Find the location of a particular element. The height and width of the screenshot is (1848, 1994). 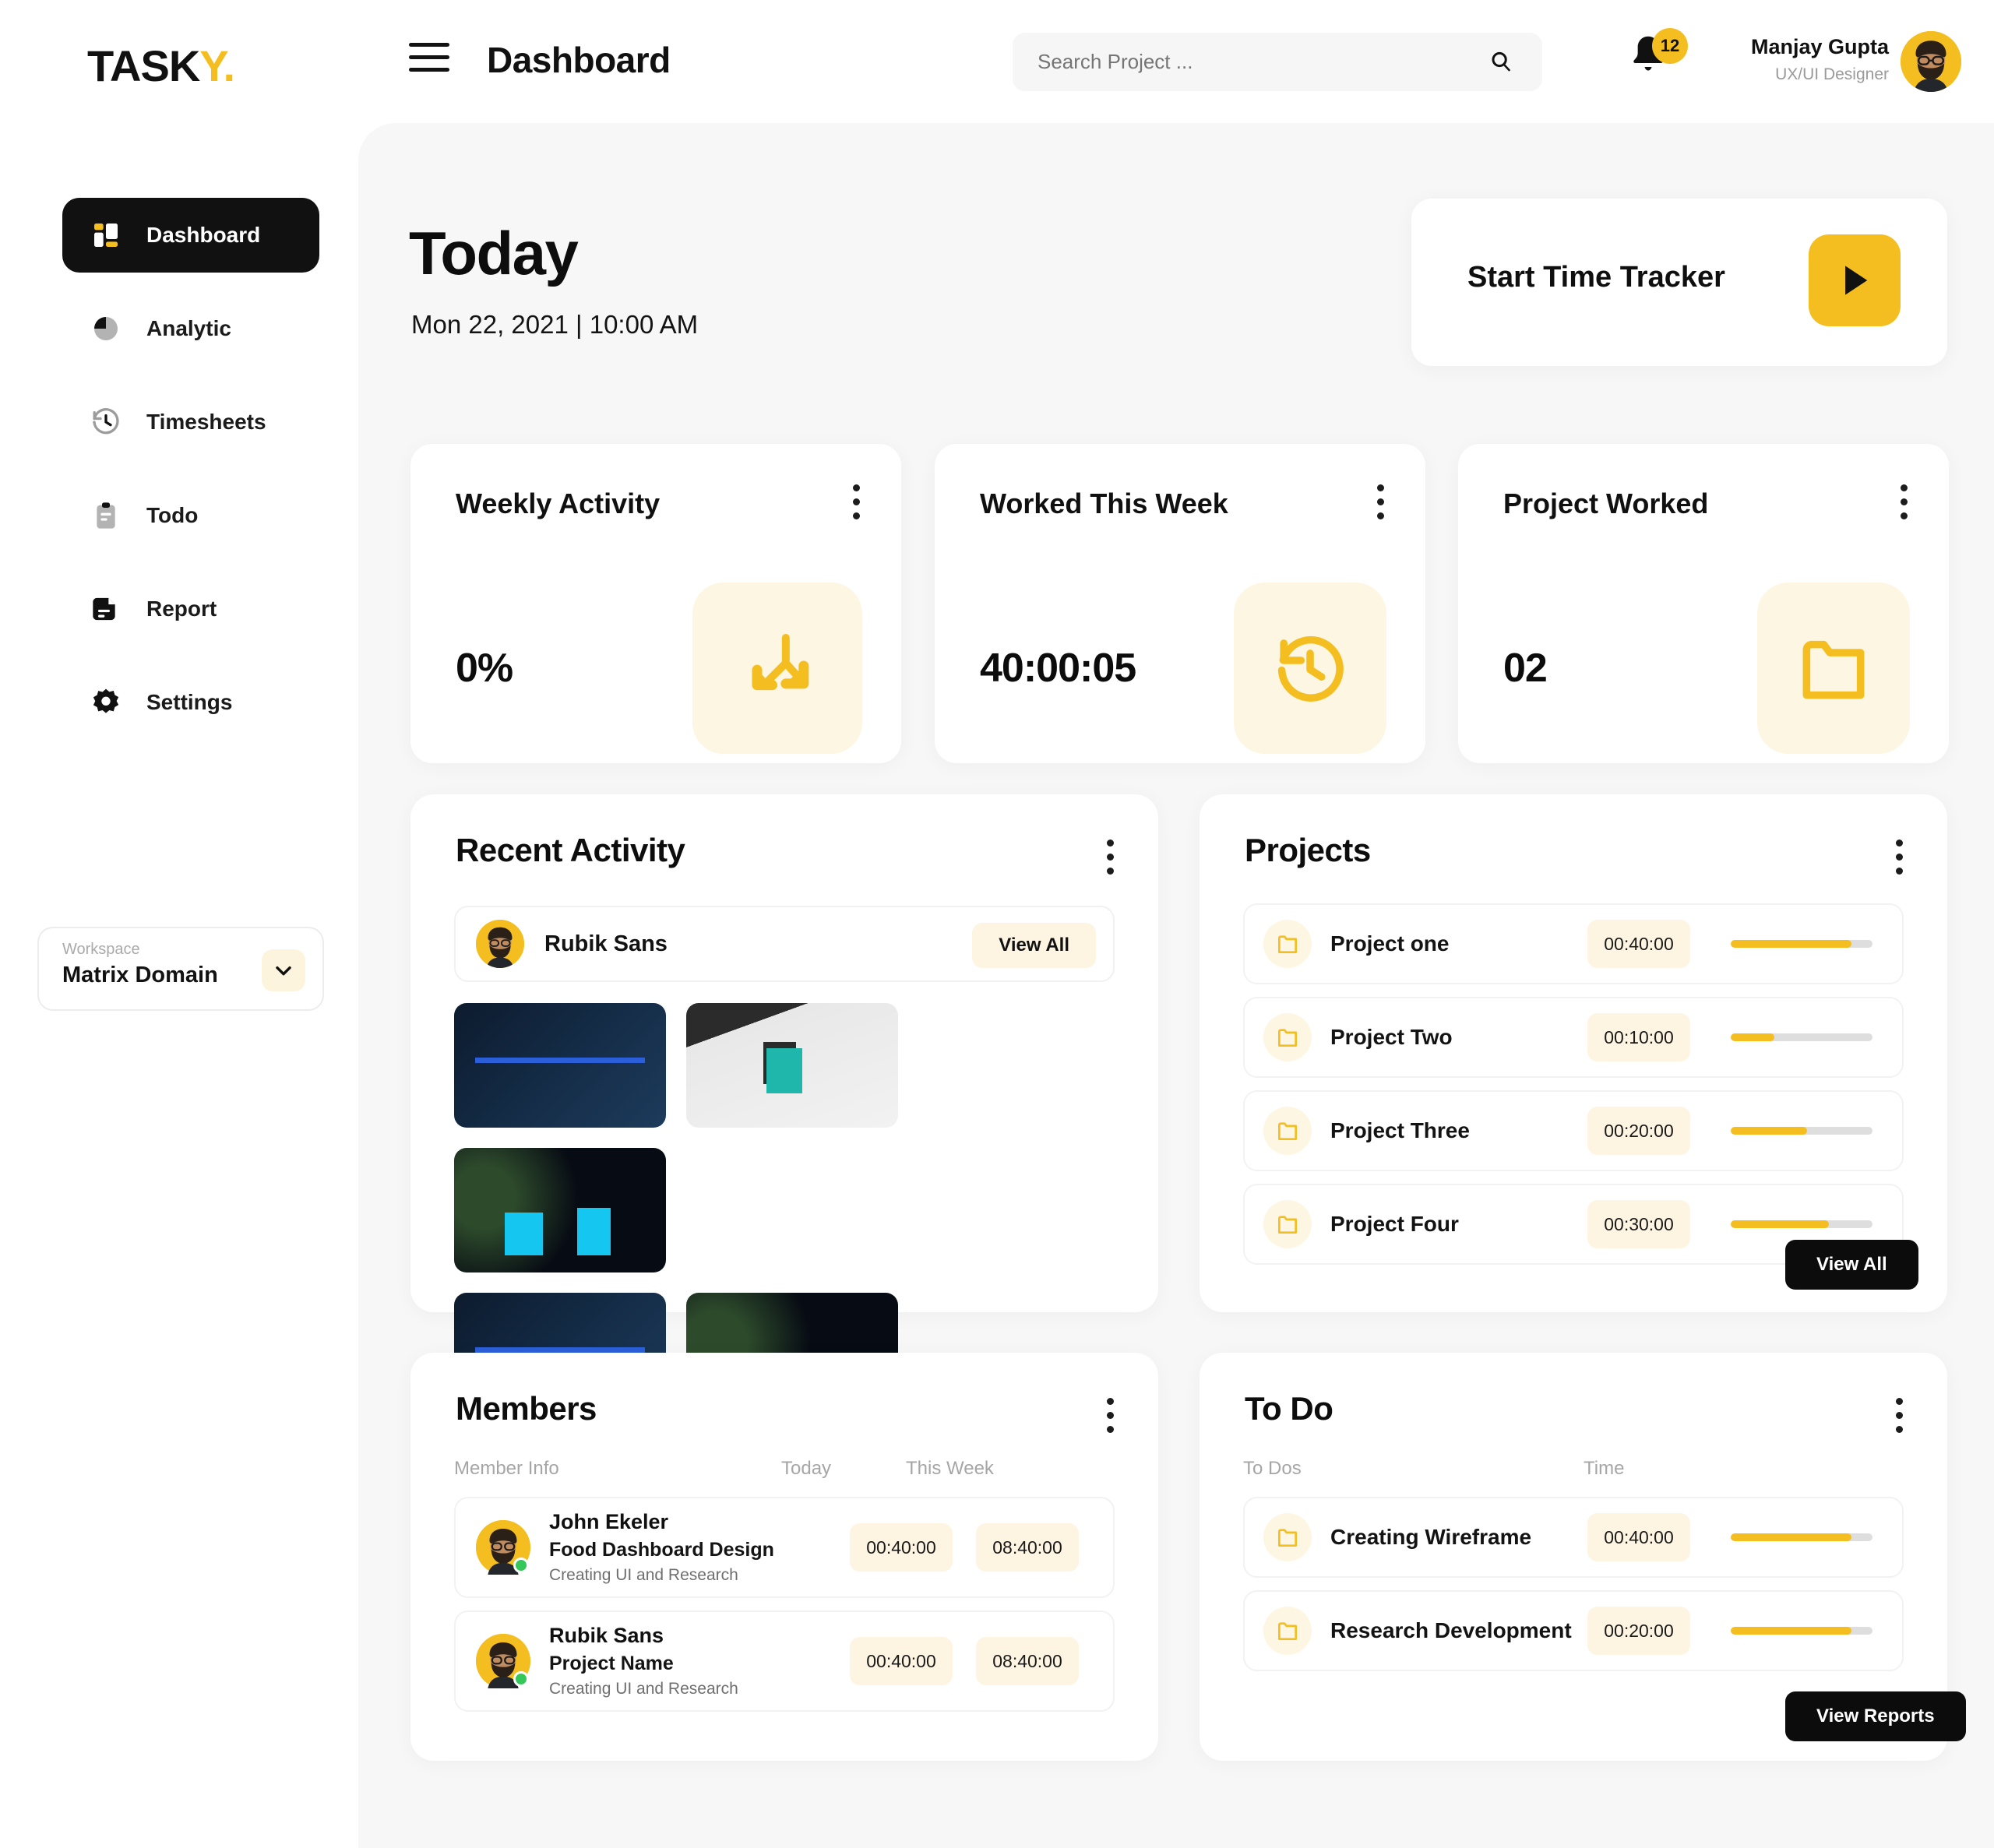

logo-text-accent: Y. is located at coordinates (217, 65).